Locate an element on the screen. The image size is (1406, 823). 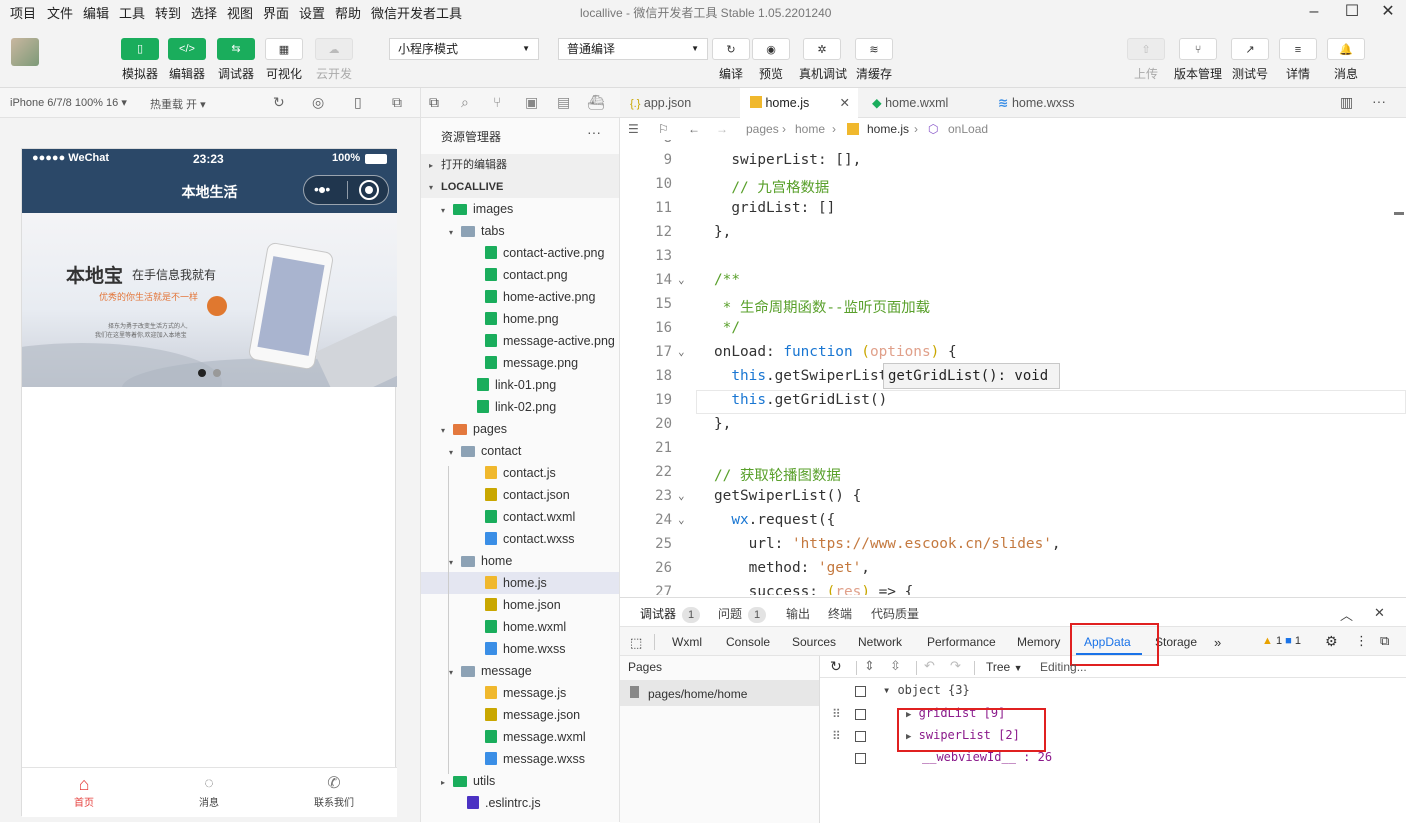
tree-file: message.wxss is located at coordinates (520, 759).